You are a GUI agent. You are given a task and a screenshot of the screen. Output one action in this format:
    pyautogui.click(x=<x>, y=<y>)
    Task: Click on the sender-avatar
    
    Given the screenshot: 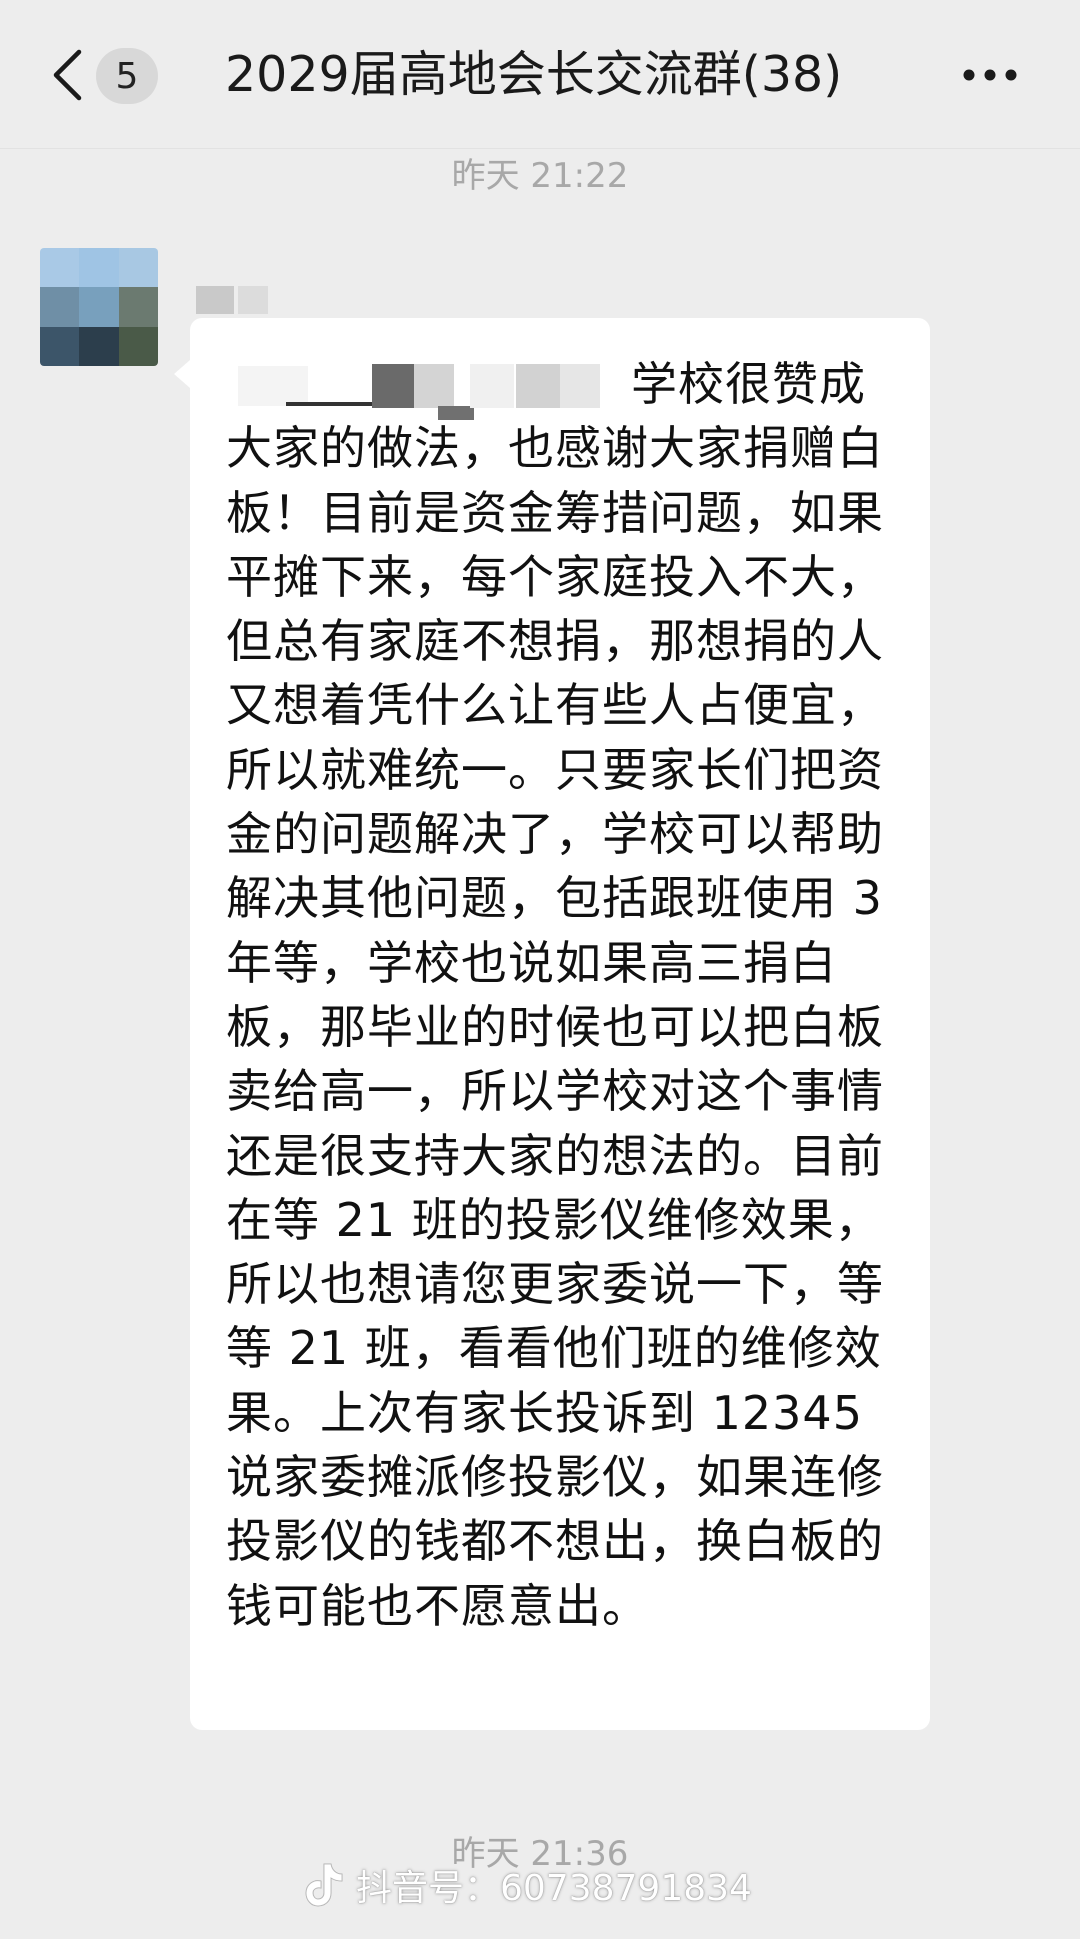 What is the action you would take?
    pyautogui.click(x=99, y=307)
    